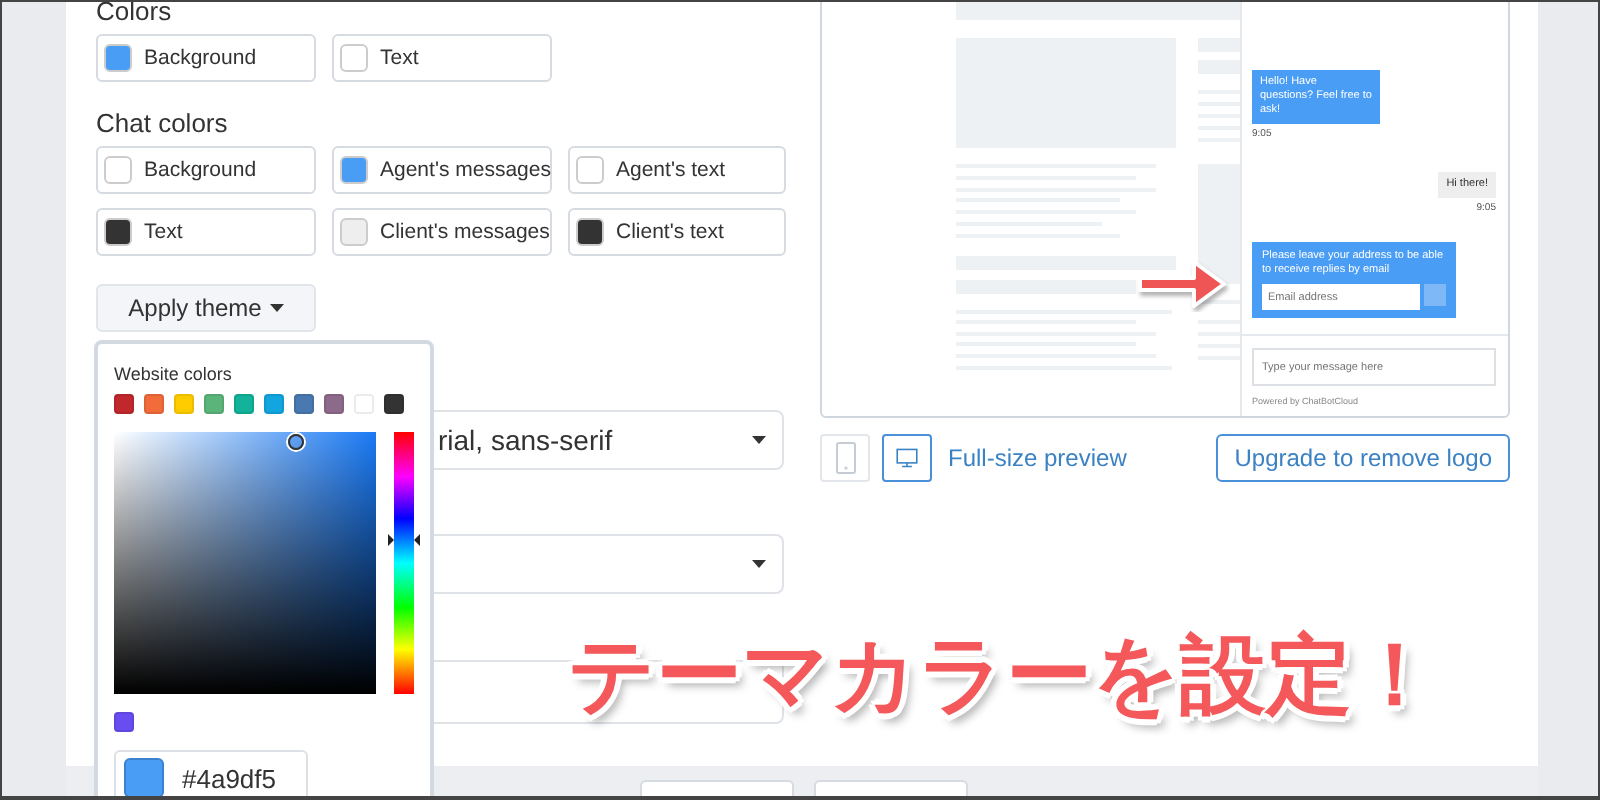  What do you see at coordinates (404, 563) in the screenshot?
I see `hue-slider` at bounding box center [404, 563].